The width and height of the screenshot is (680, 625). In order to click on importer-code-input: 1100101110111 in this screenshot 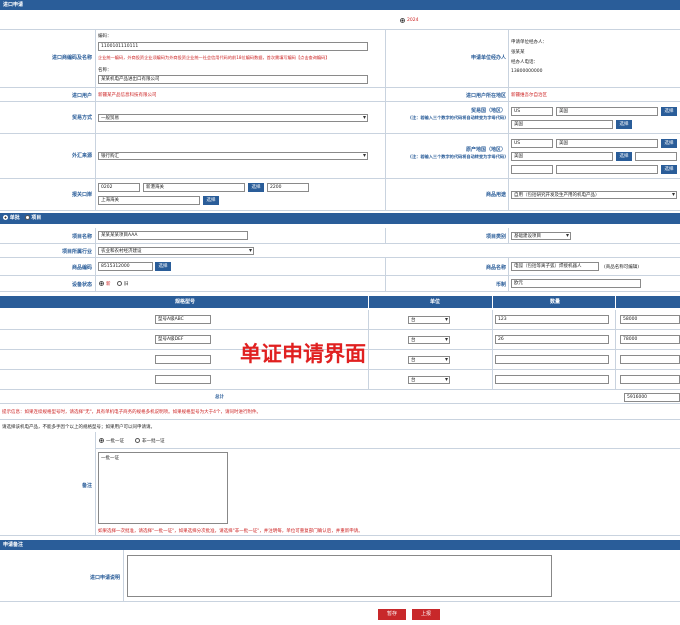, I will do `click(233, 46)`.